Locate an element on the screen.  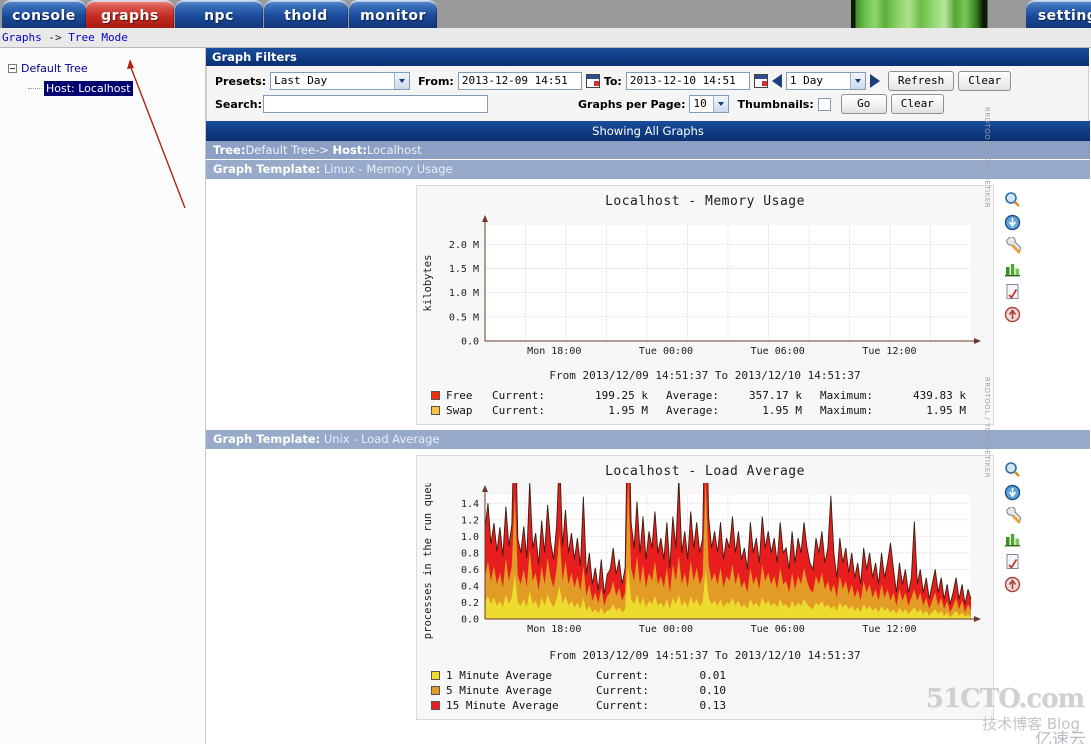
legend-swatch-swap is located at coordinates (435, 410).